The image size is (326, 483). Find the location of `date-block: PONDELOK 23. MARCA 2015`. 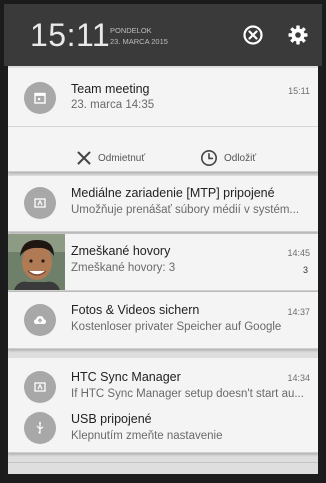

date-block: PONDELOK 23. MARCA 2015 is located at coordinates (139, 36).